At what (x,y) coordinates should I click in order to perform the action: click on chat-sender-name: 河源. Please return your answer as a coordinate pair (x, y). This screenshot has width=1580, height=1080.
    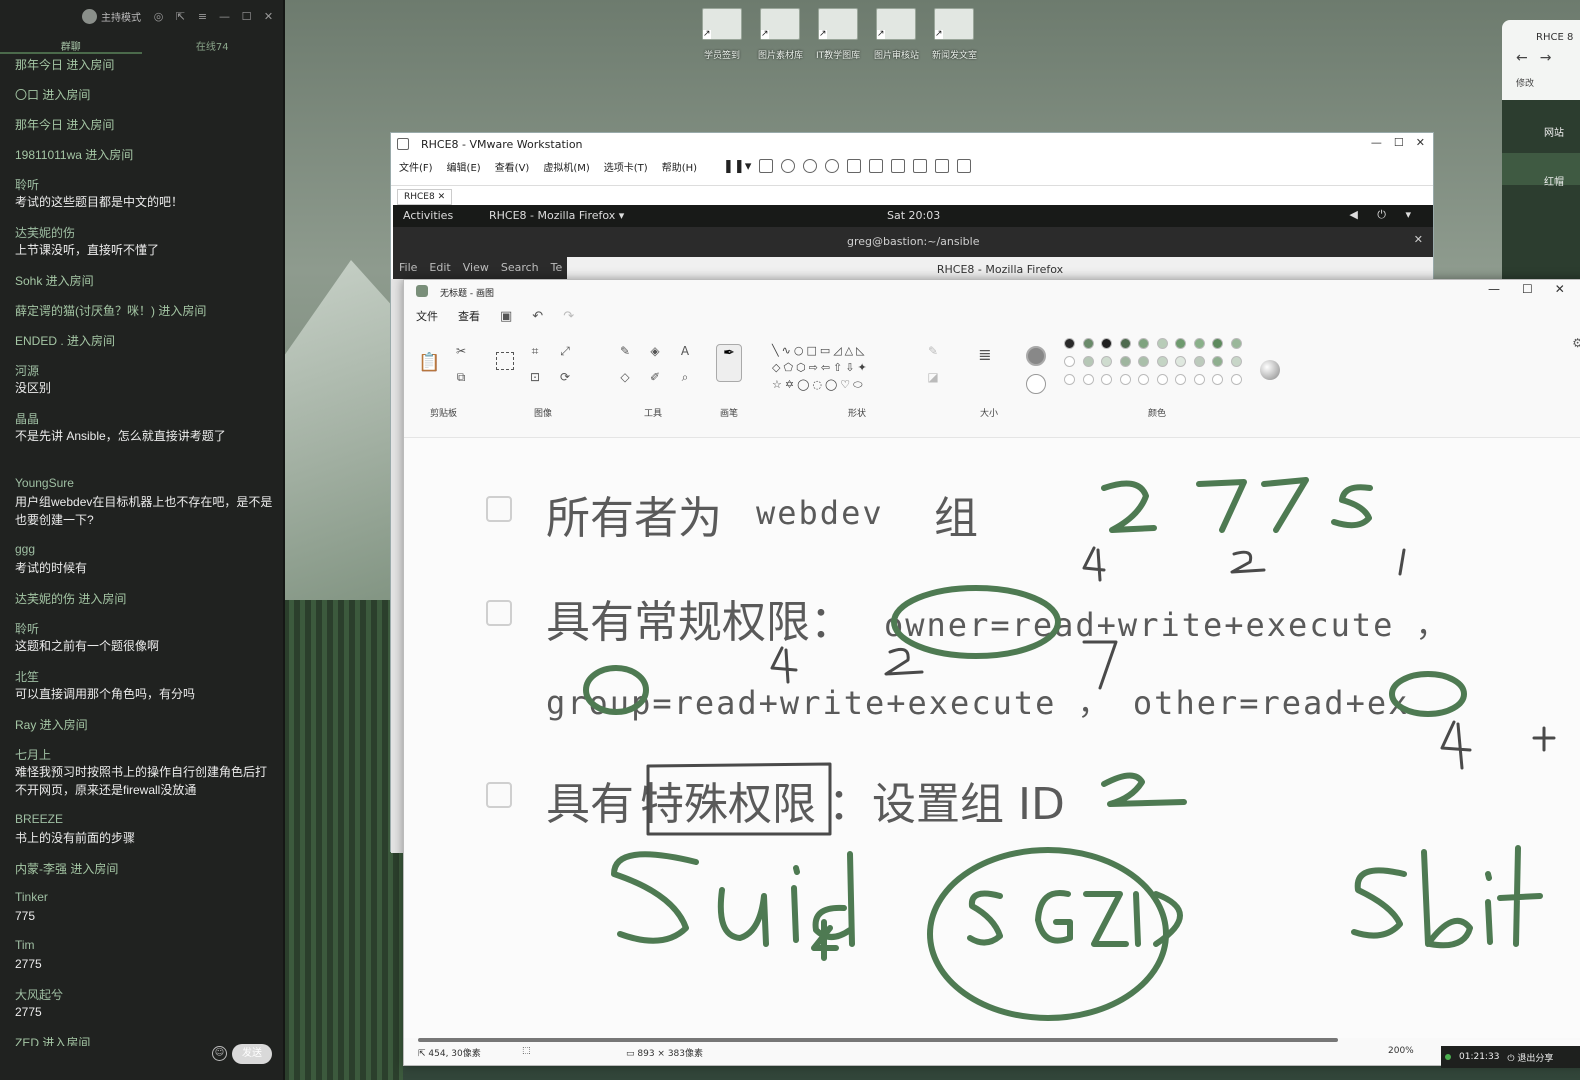
    Looking at the image, I should click on (27, 370).